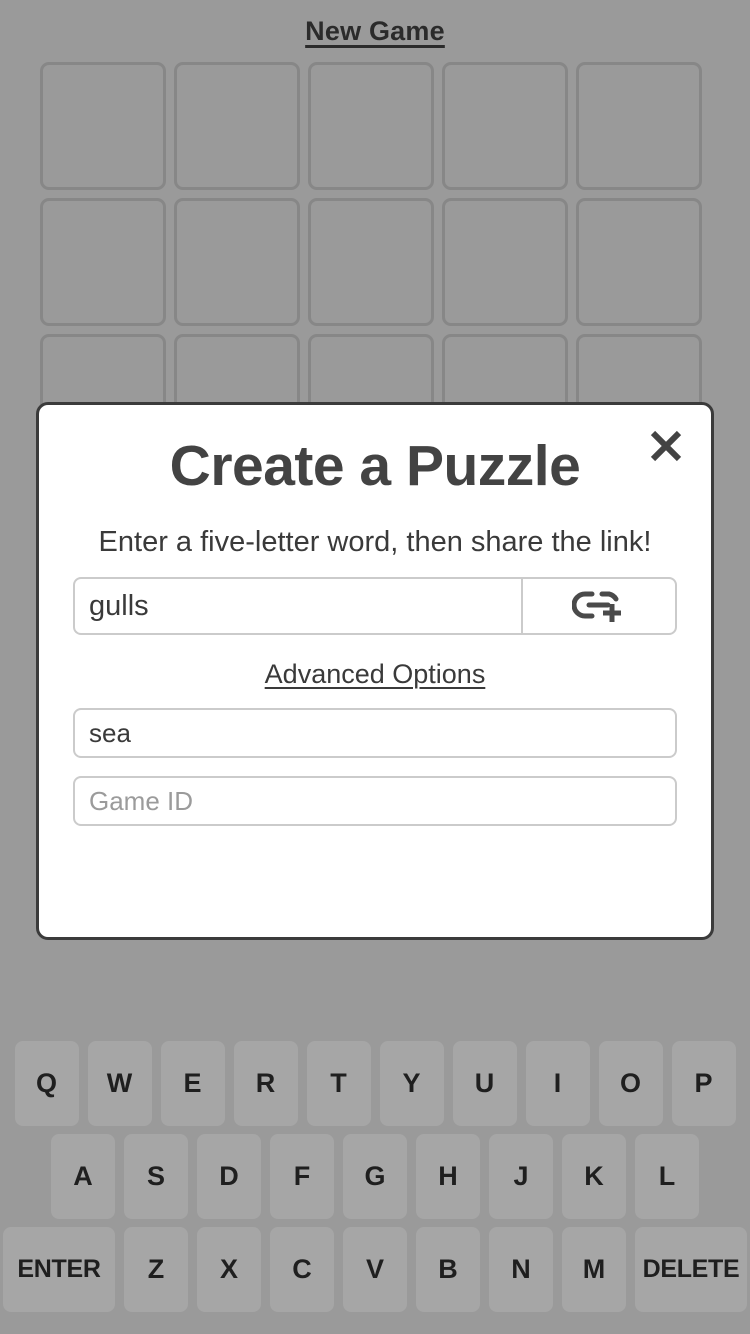 The width and height of the screenshot is (750, 1334). What do you see at coordinates (484, 1083) in the screenshot?
I see `key-u: U` at bounding box center [484, 1083].